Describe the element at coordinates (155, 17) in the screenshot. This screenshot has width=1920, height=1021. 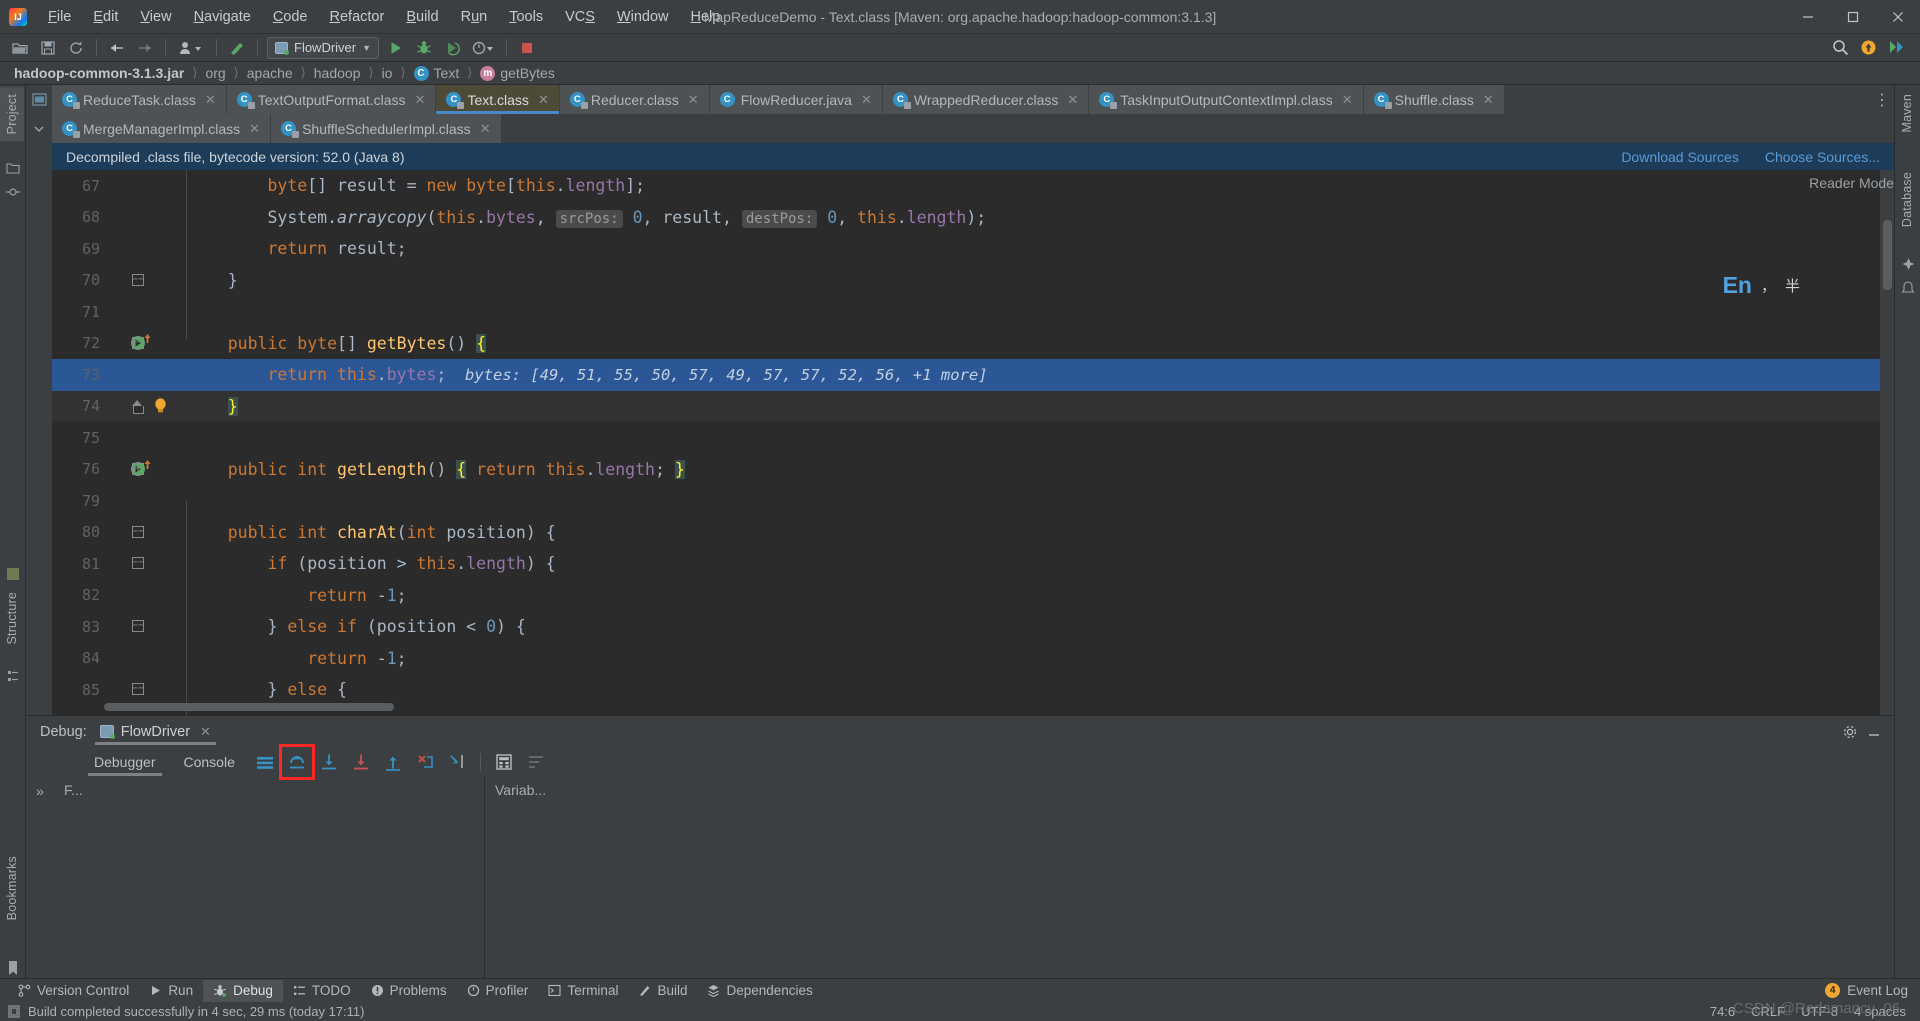
I see `menu-view: View` at that location.